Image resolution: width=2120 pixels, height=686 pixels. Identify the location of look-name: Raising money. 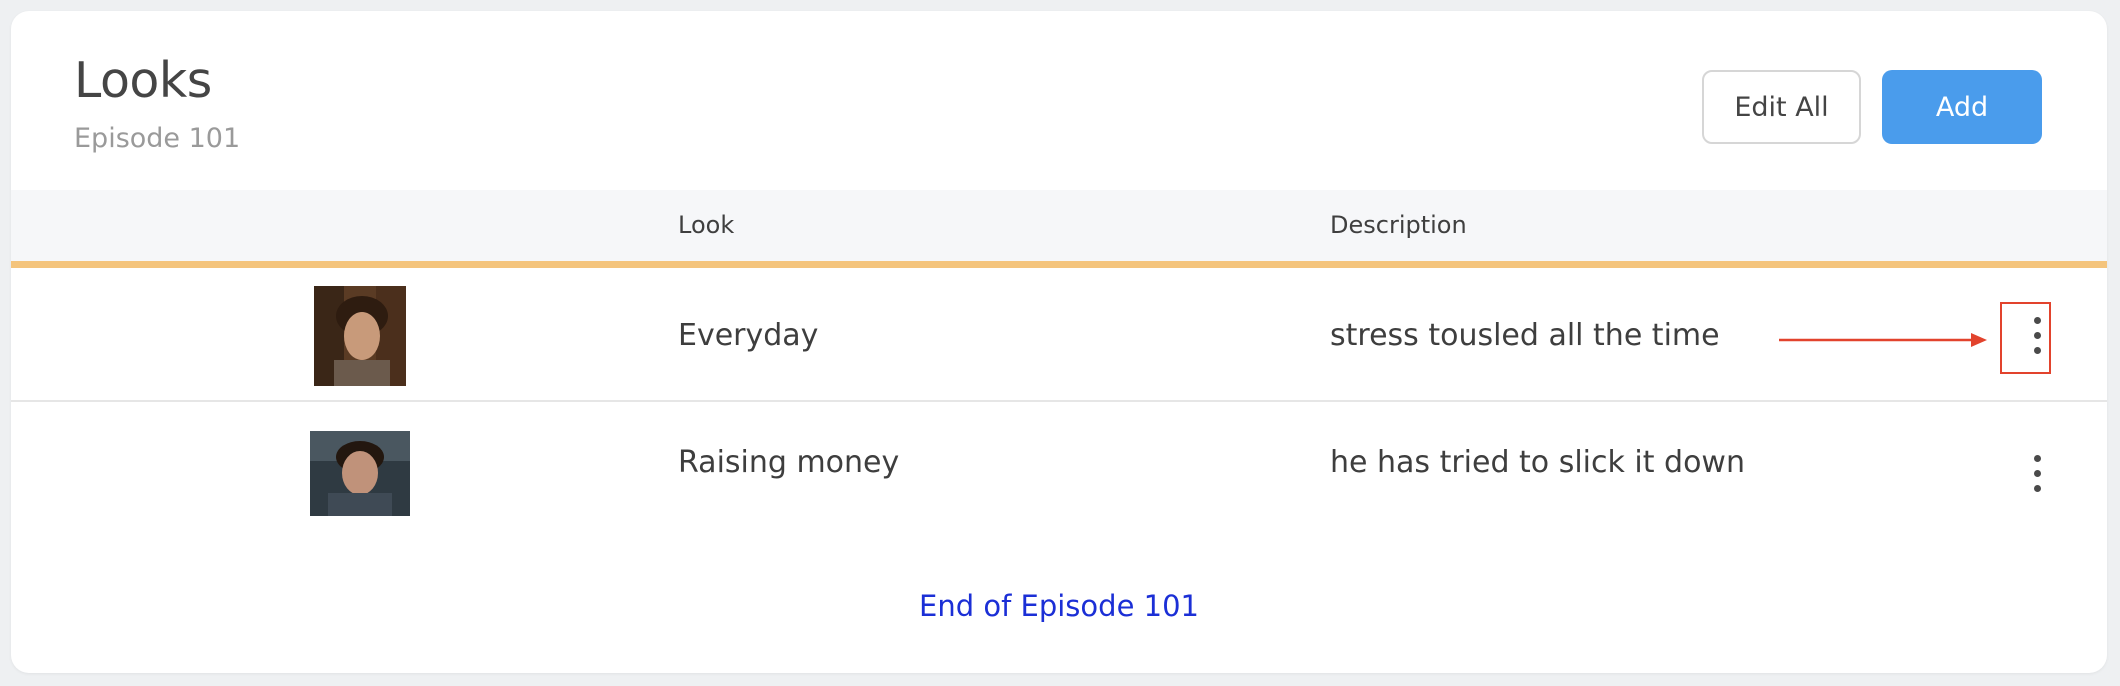
(789, 462).